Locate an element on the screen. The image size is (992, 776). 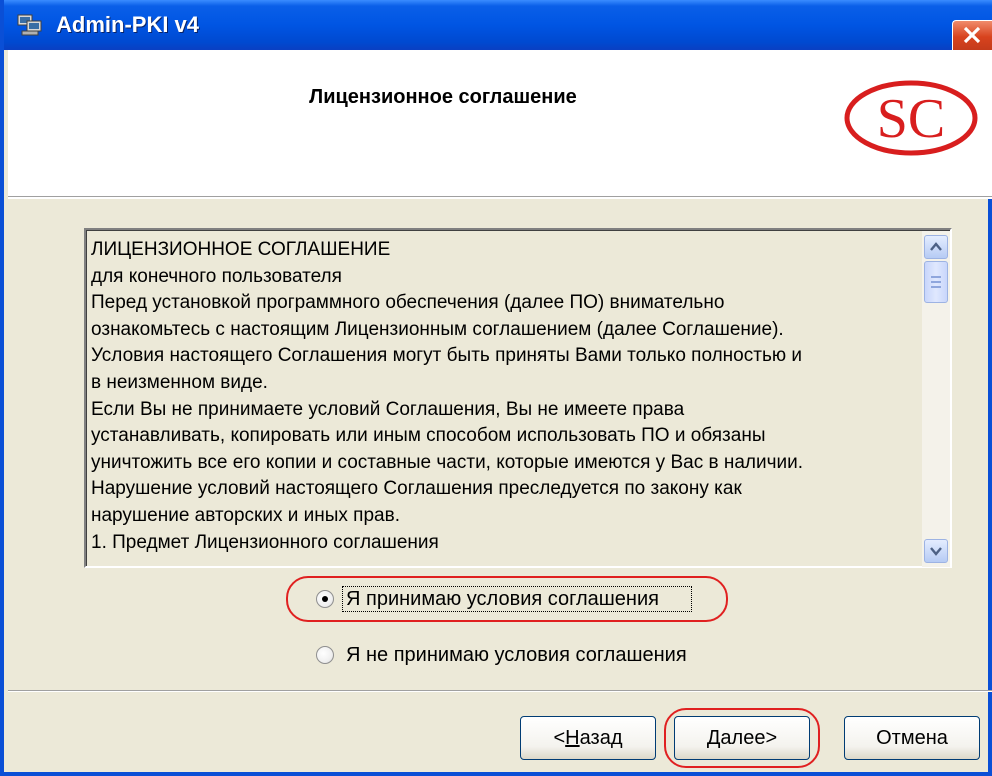
scroll-up-button is located at coordinates (936, 247).